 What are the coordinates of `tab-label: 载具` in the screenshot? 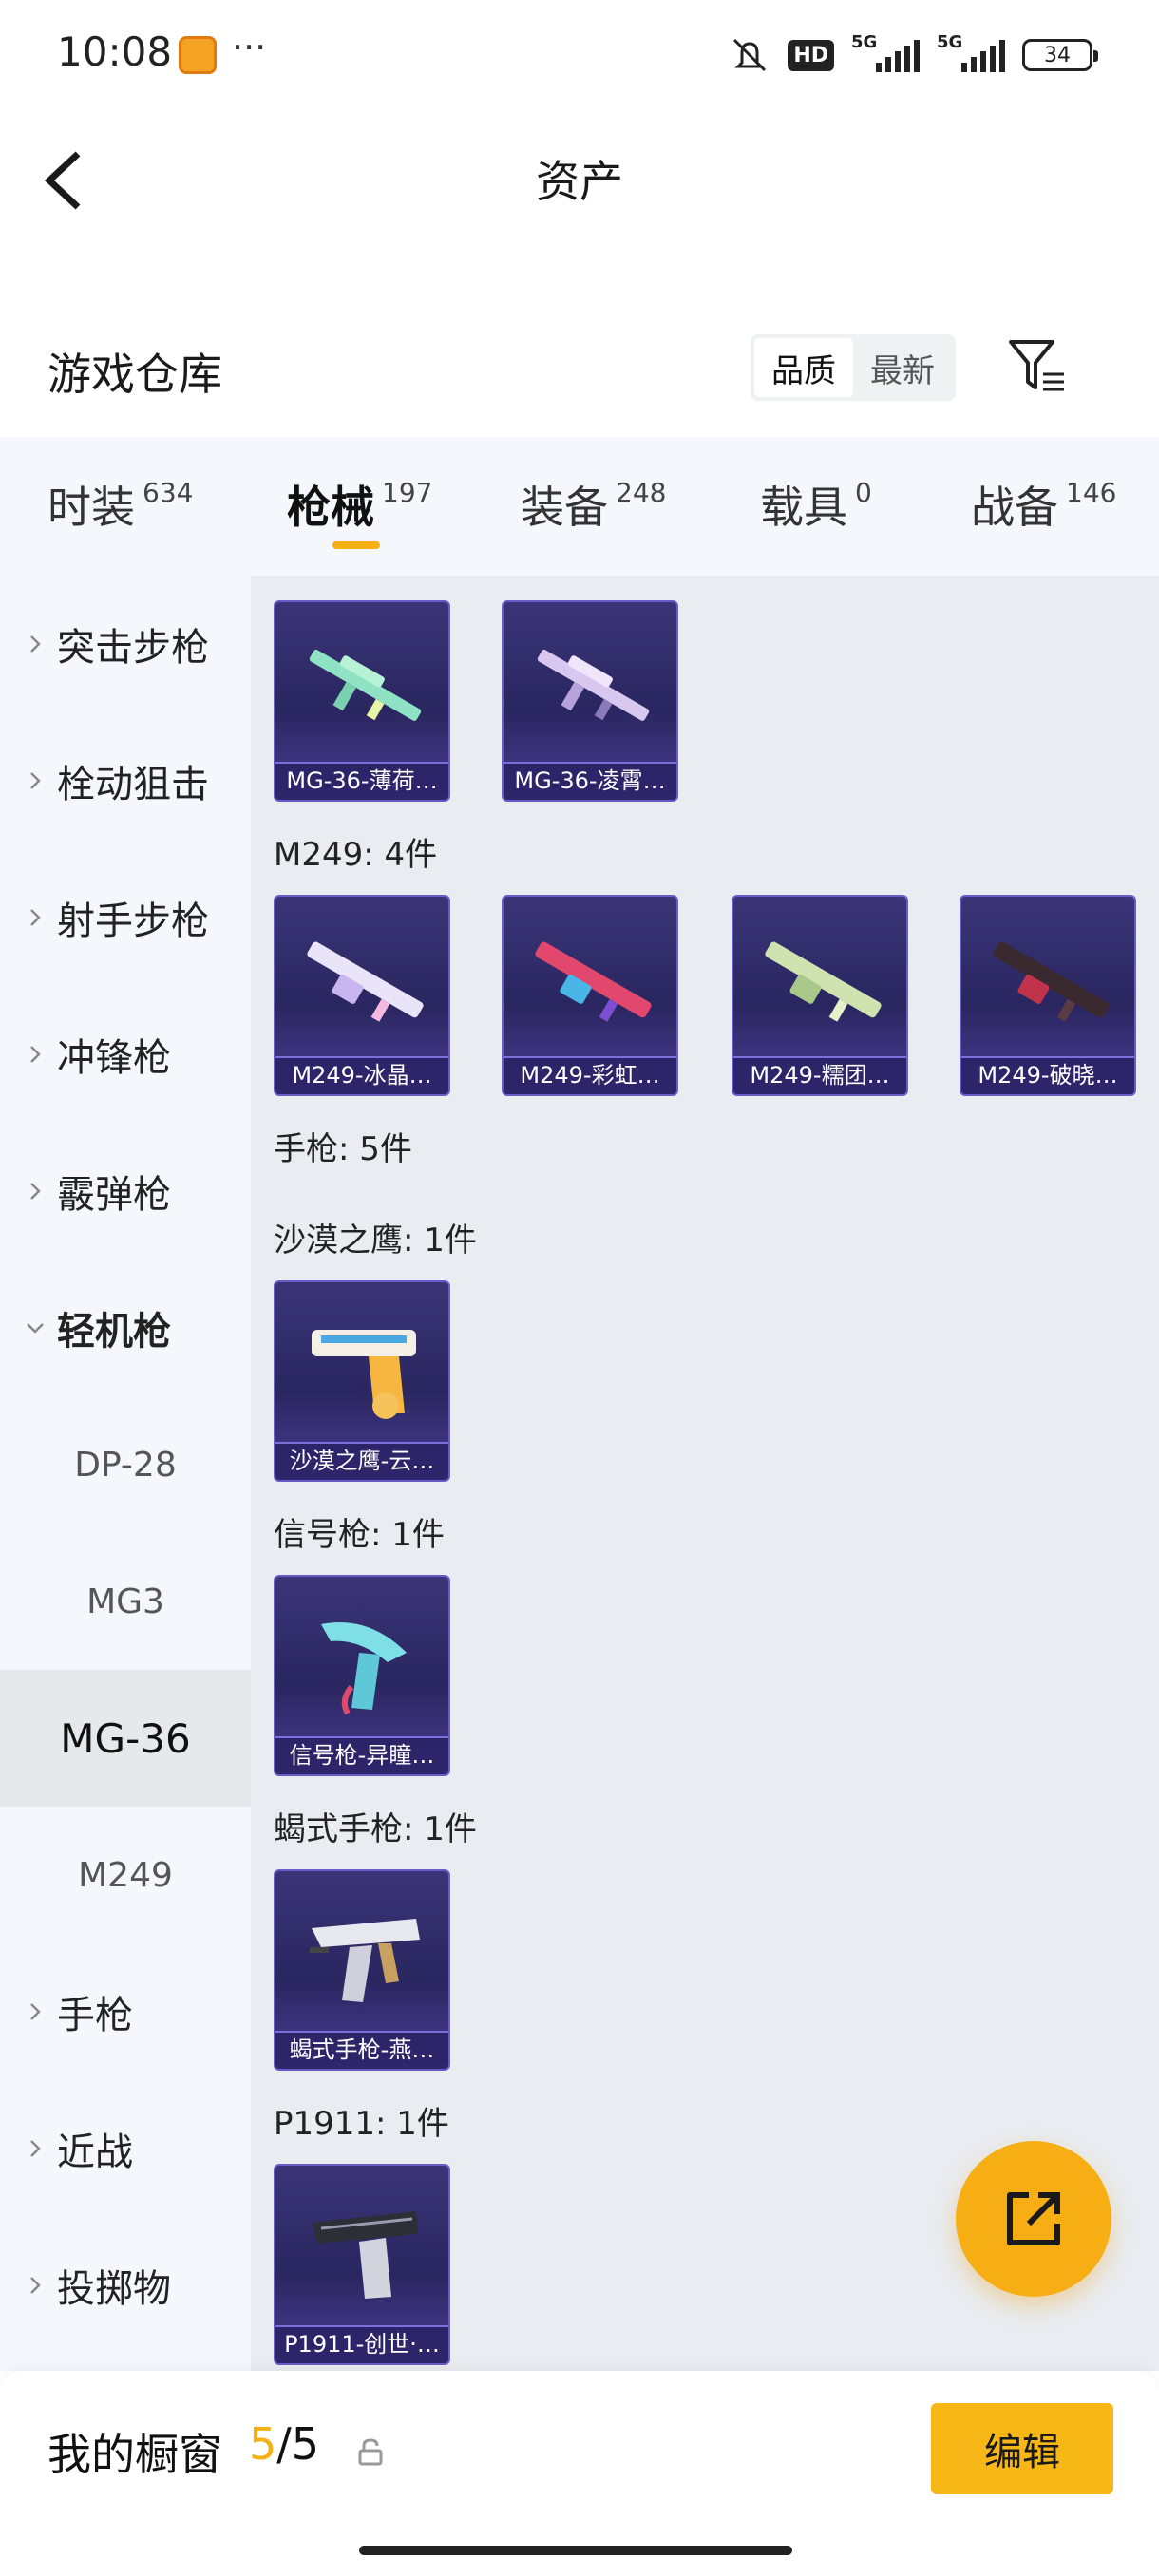 It's located at (803, 508).